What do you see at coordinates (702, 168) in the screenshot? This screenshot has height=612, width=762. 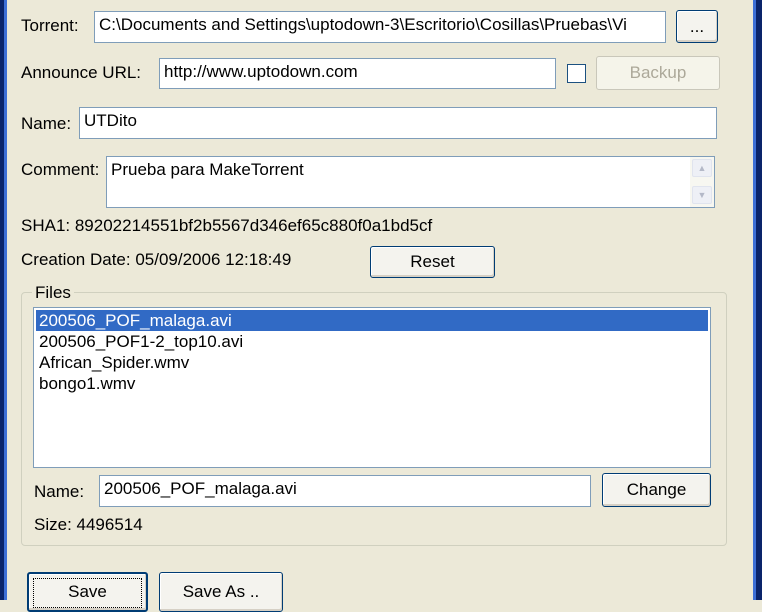 I see `scroll-up-arrow-icon: ▲` at bounding box center [702, 168].